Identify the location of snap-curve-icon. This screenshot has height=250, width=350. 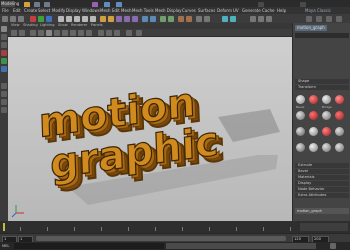
(261, 18).